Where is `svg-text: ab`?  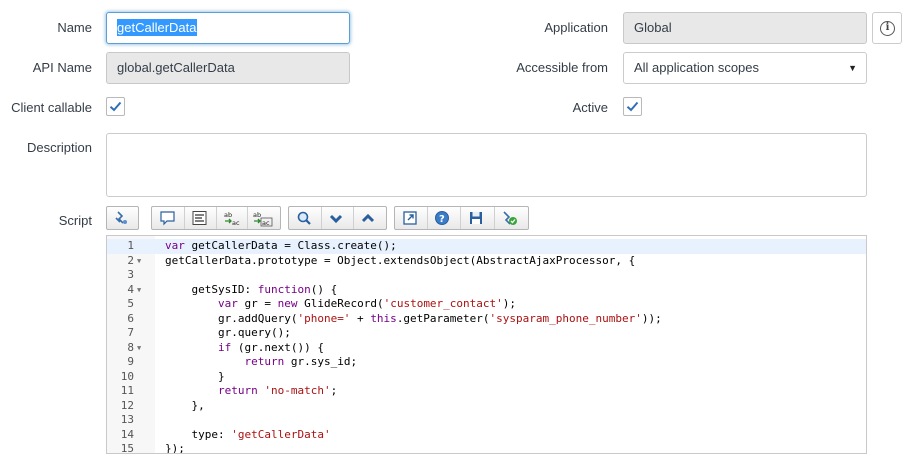
svg-text: ab is located at coordinates (257, 215).